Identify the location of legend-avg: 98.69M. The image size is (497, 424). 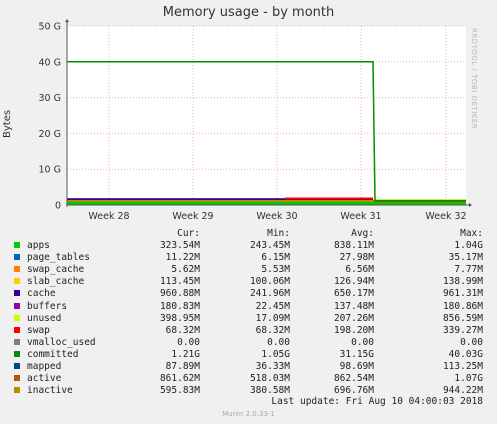
(356, 366).